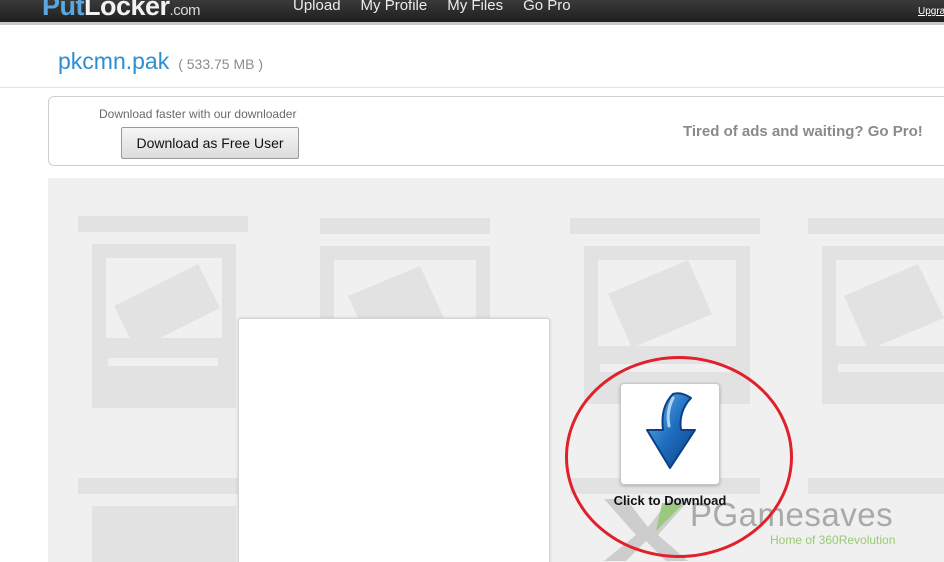 This screenshot has width=944, height=562. Describe the element at coordinates (114, 61) in the screenshot. I see `file-name: pkcmn.pak` at that location.